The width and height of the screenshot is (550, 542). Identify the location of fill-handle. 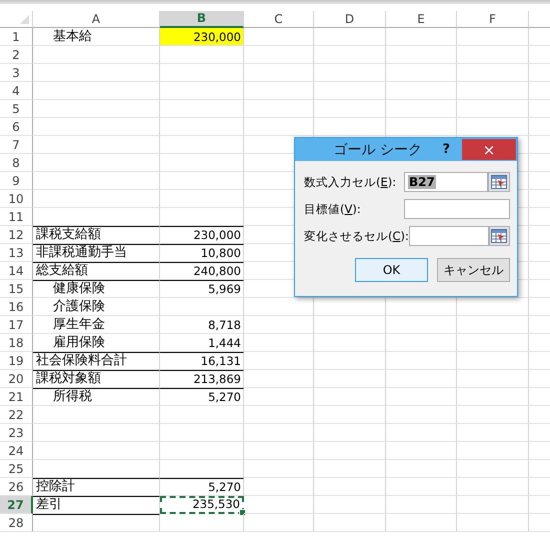
(242, 512).